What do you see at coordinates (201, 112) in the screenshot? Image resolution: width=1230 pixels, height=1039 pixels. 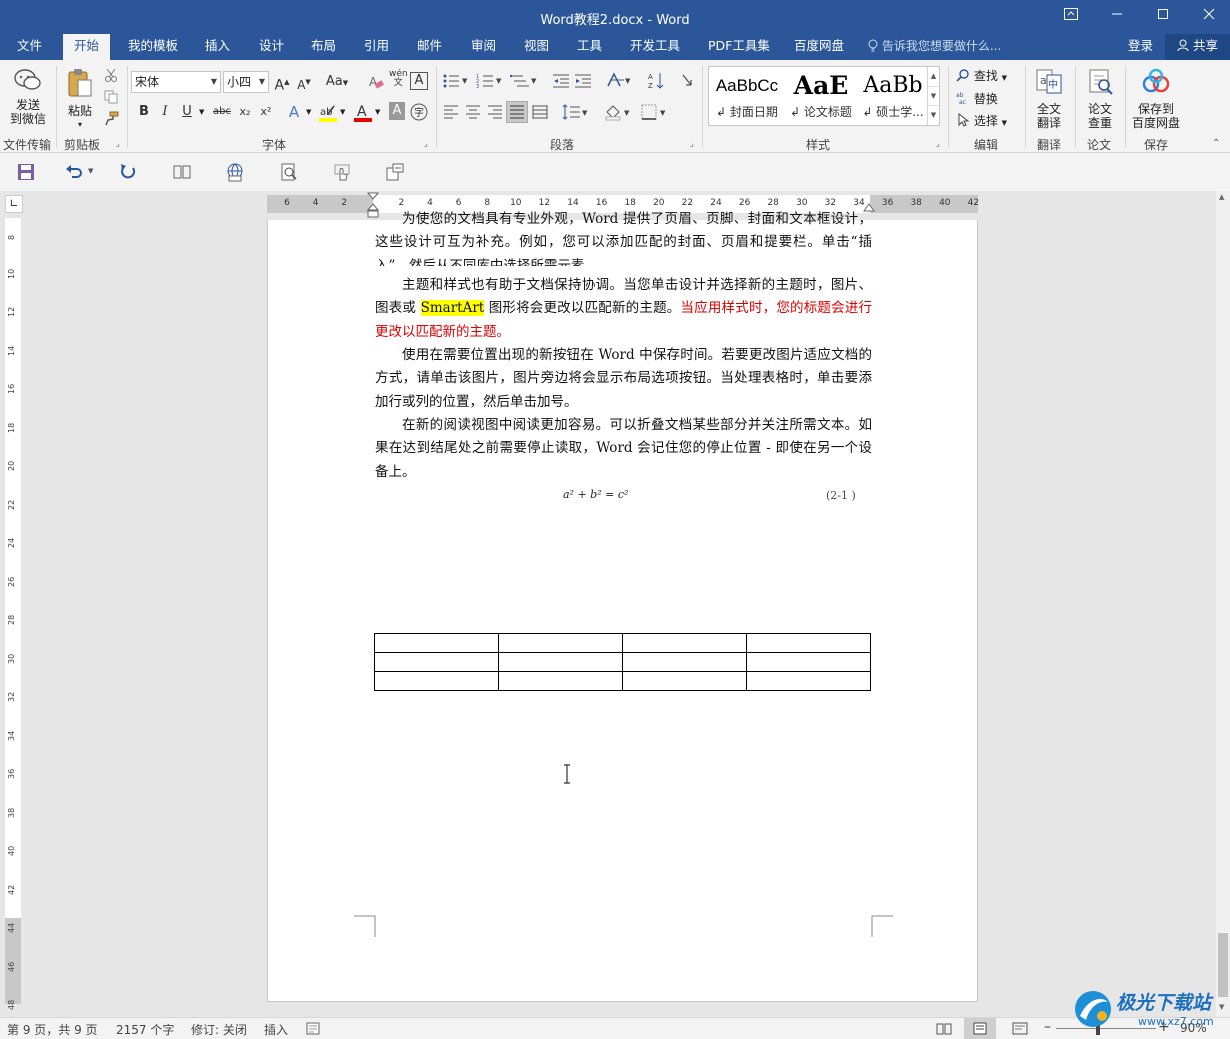 I see `underline-dropdown: ▼` at bounding box center [201, 112].